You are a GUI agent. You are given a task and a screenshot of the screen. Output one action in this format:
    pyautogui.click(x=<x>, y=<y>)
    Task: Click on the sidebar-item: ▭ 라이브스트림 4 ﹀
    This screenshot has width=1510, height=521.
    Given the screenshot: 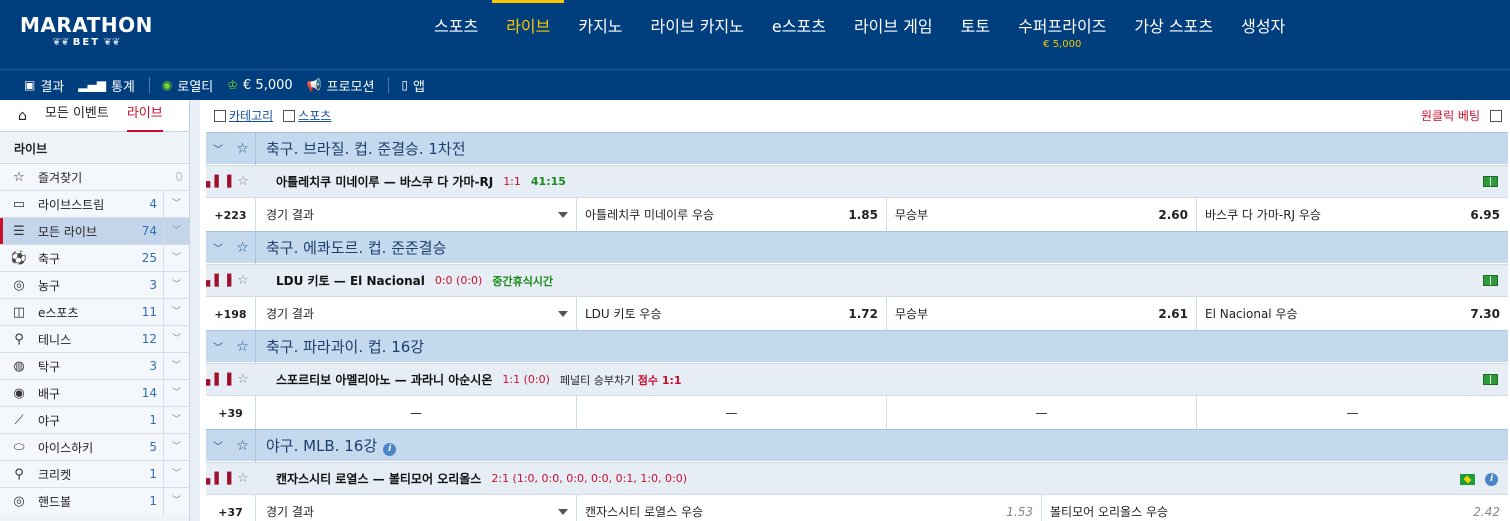 What is the action you would take?
    pyautogui.click(x=94, y=204)
    